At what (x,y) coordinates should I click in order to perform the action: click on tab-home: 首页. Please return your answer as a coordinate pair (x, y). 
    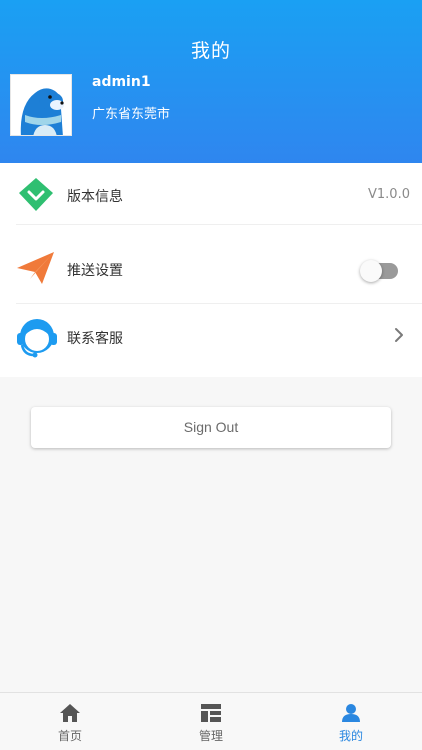
    Looking at the image, I should click on (70, 721).